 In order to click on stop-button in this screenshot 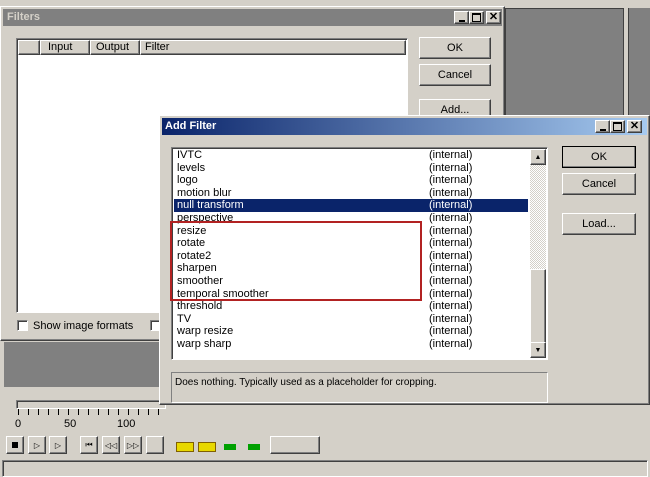, I will do `click(15, 445)`.